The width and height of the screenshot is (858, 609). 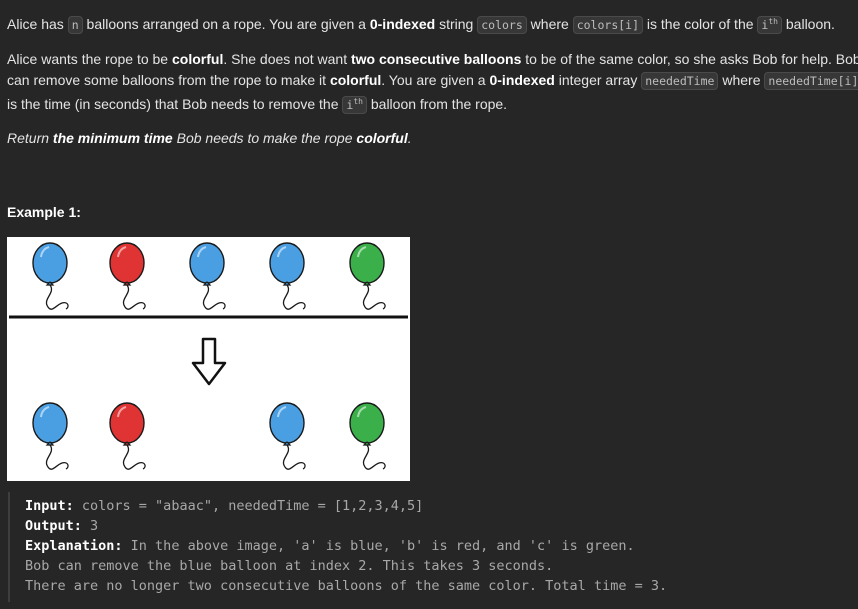 What do you see at coordinates (435, 80) in the screenshot?
I see `text: . You are given a` at bounding box center [435, 80].